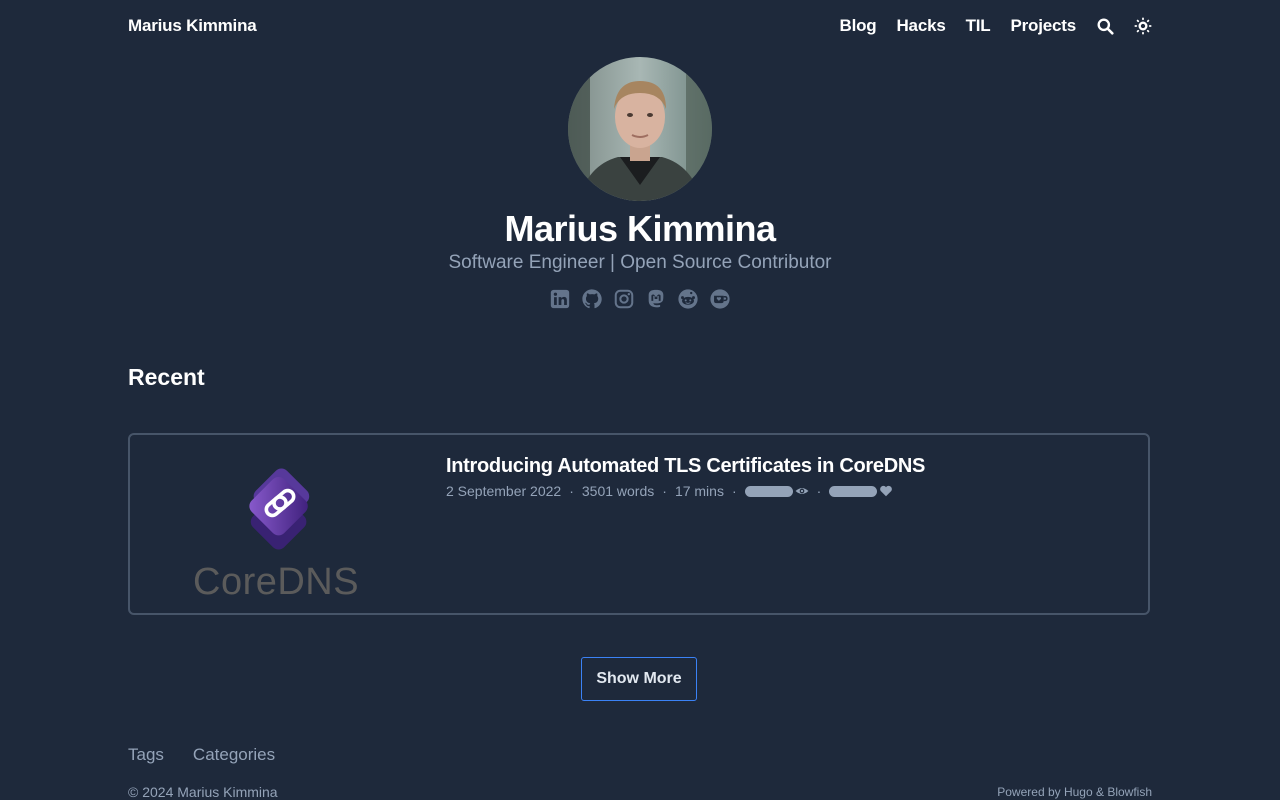 This screenshot has width=1280, height=800. Describe the element at coordinates (560, 299) in the screenshot. I see `linkedin-icon` at that location.